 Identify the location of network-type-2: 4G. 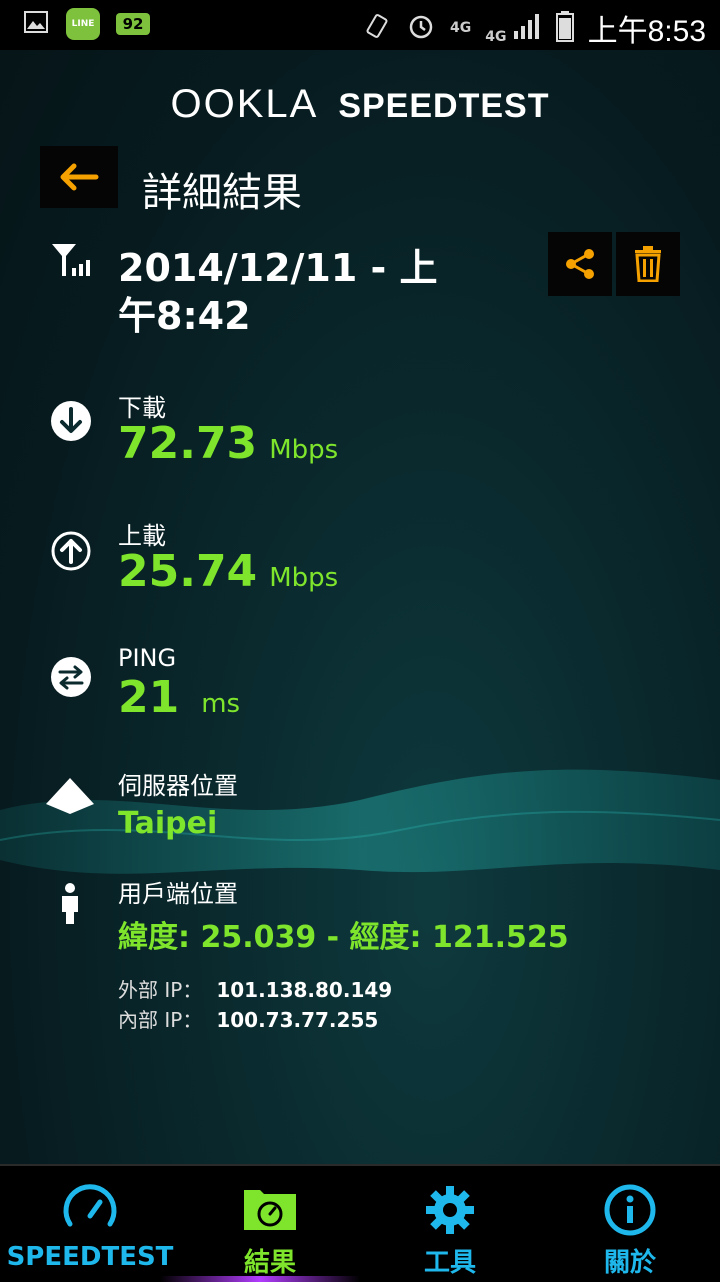
(496, 37).